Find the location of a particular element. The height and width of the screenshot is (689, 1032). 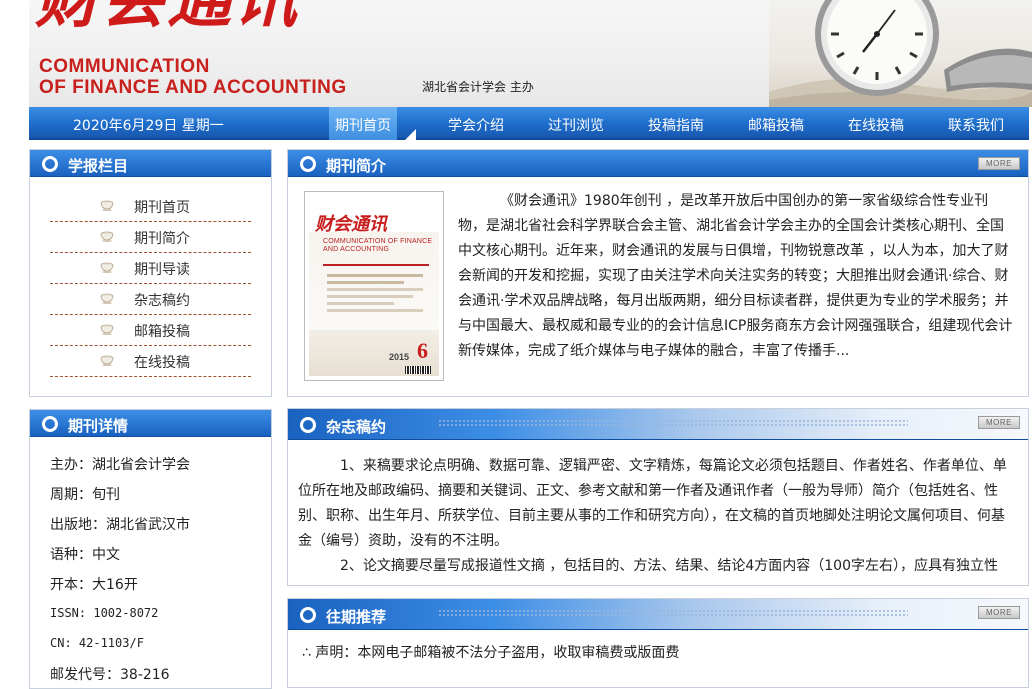

detail-publish-place: 出版地：湖北省武汉市 is located at coordinates (120, 525).